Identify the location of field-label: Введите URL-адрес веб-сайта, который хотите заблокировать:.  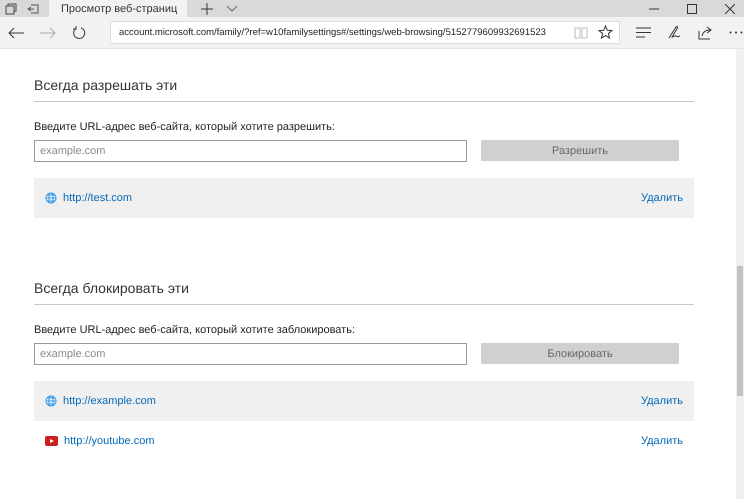
(195, 330).